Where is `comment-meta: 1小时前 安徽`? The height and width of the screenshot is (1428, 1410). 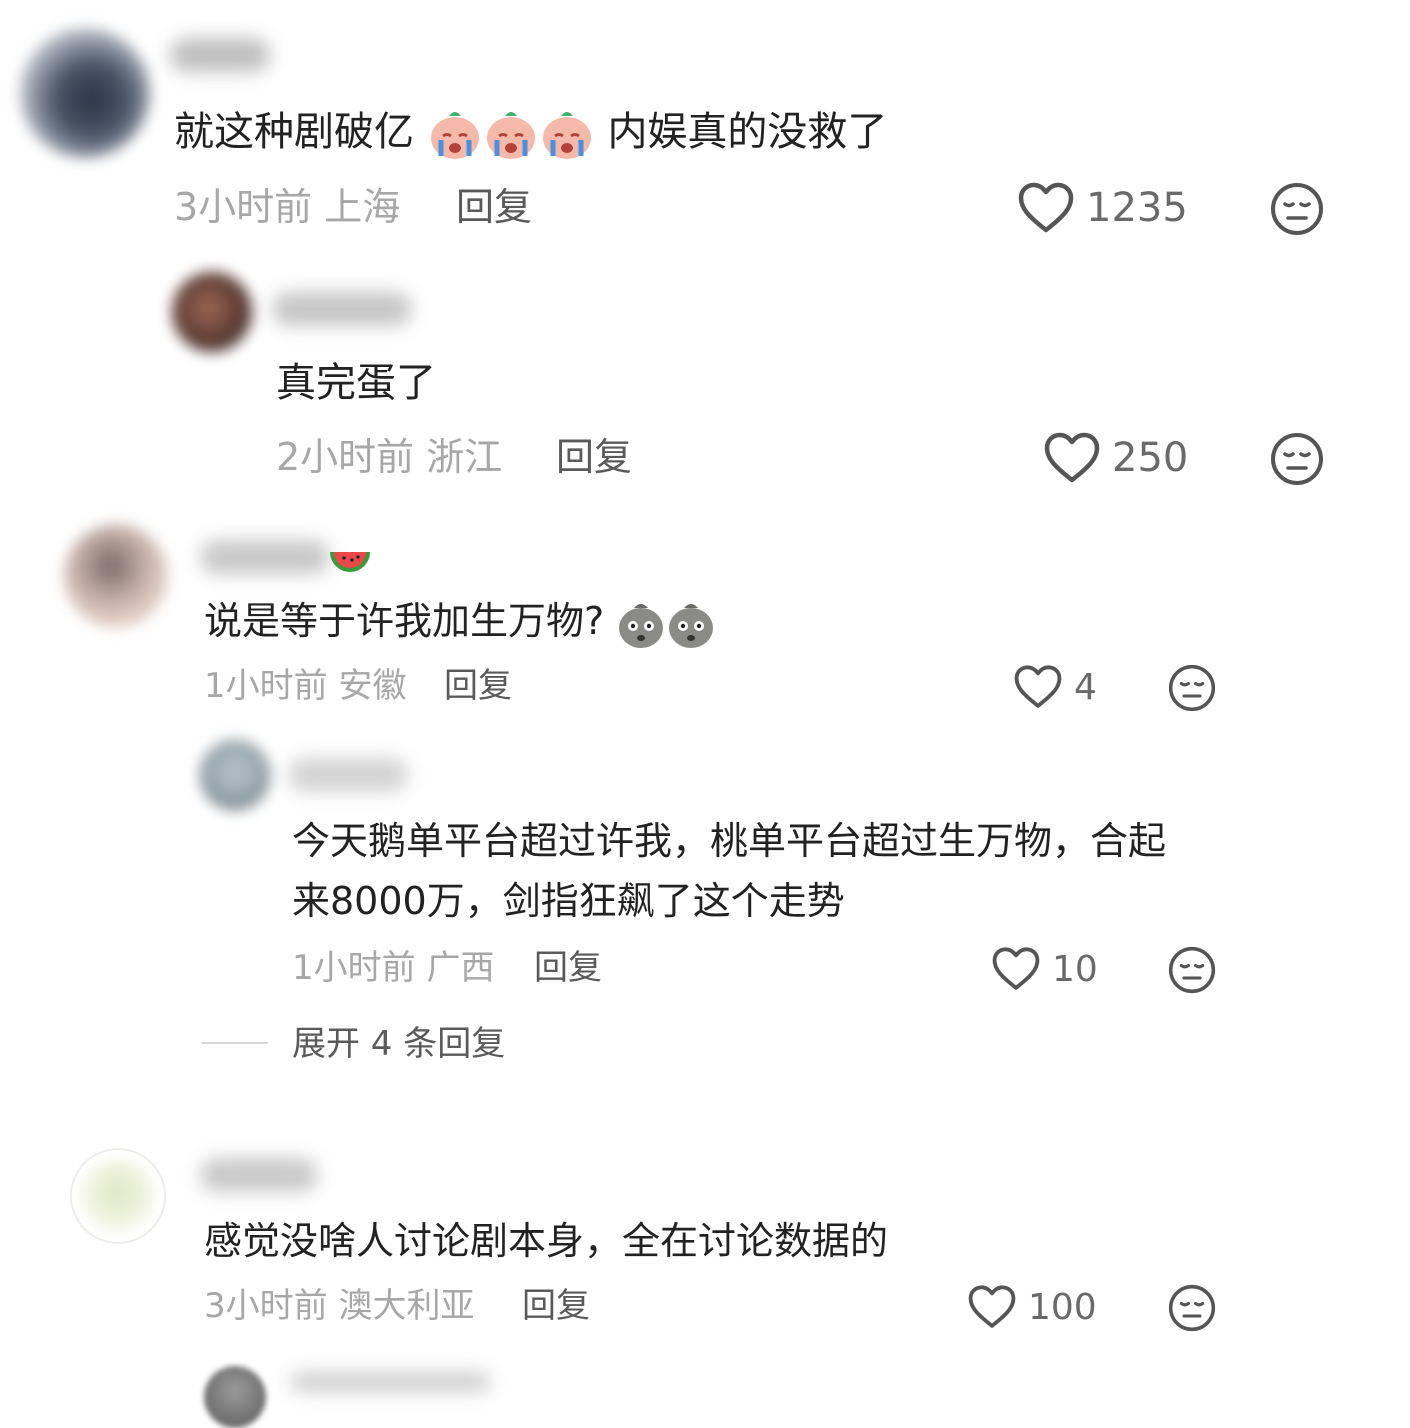
comment-meta: 1小时前 安徽 is located at coordinates (305, 686).